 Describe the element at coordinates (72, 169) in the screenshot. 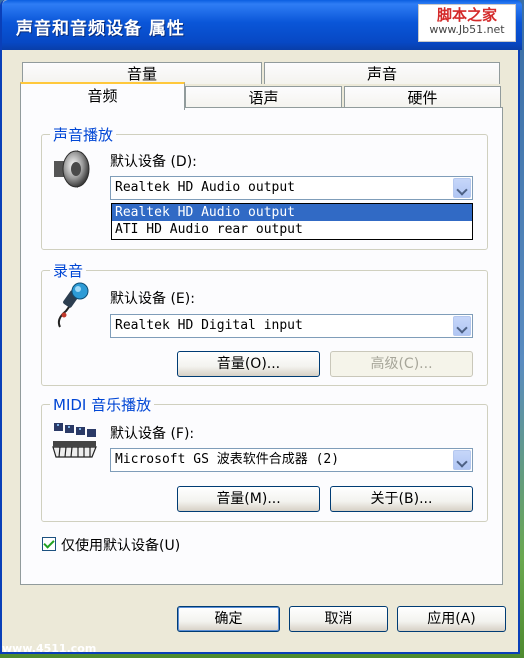

I see `speaker-icon` at that location.